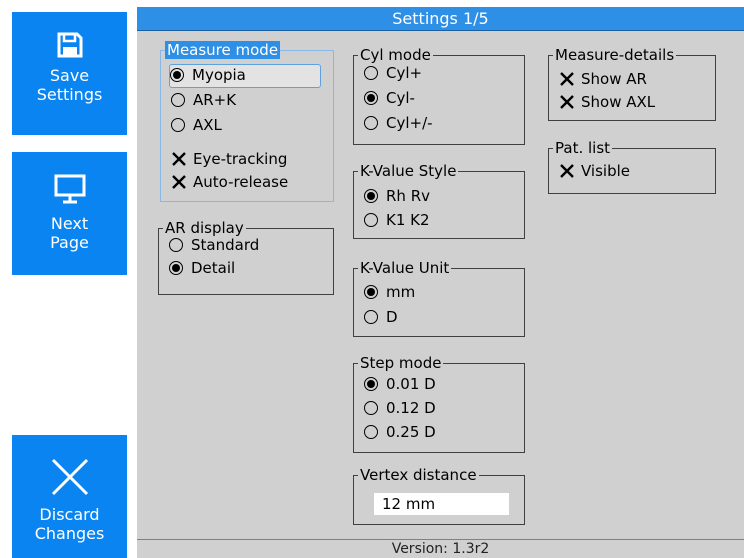 This screenshot has width=744, height=558. I want to click on ar-display-option-label: Detail, so click(213, 268).